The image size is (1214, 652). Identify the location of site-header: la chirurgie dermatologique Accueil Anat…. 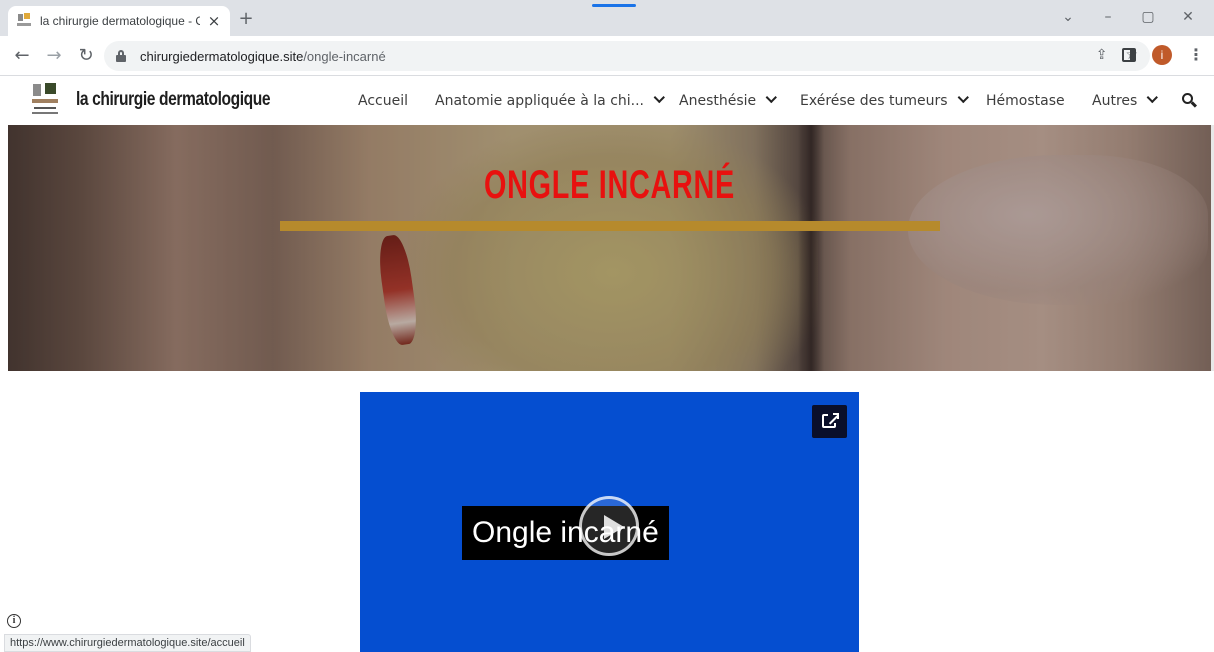
(607, 101).